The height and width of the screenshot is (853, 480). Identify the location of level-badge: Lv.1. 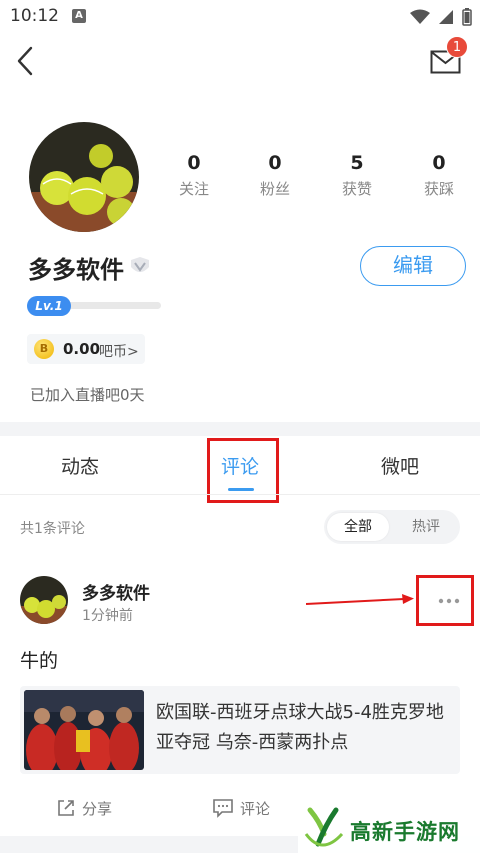
(49, 306).